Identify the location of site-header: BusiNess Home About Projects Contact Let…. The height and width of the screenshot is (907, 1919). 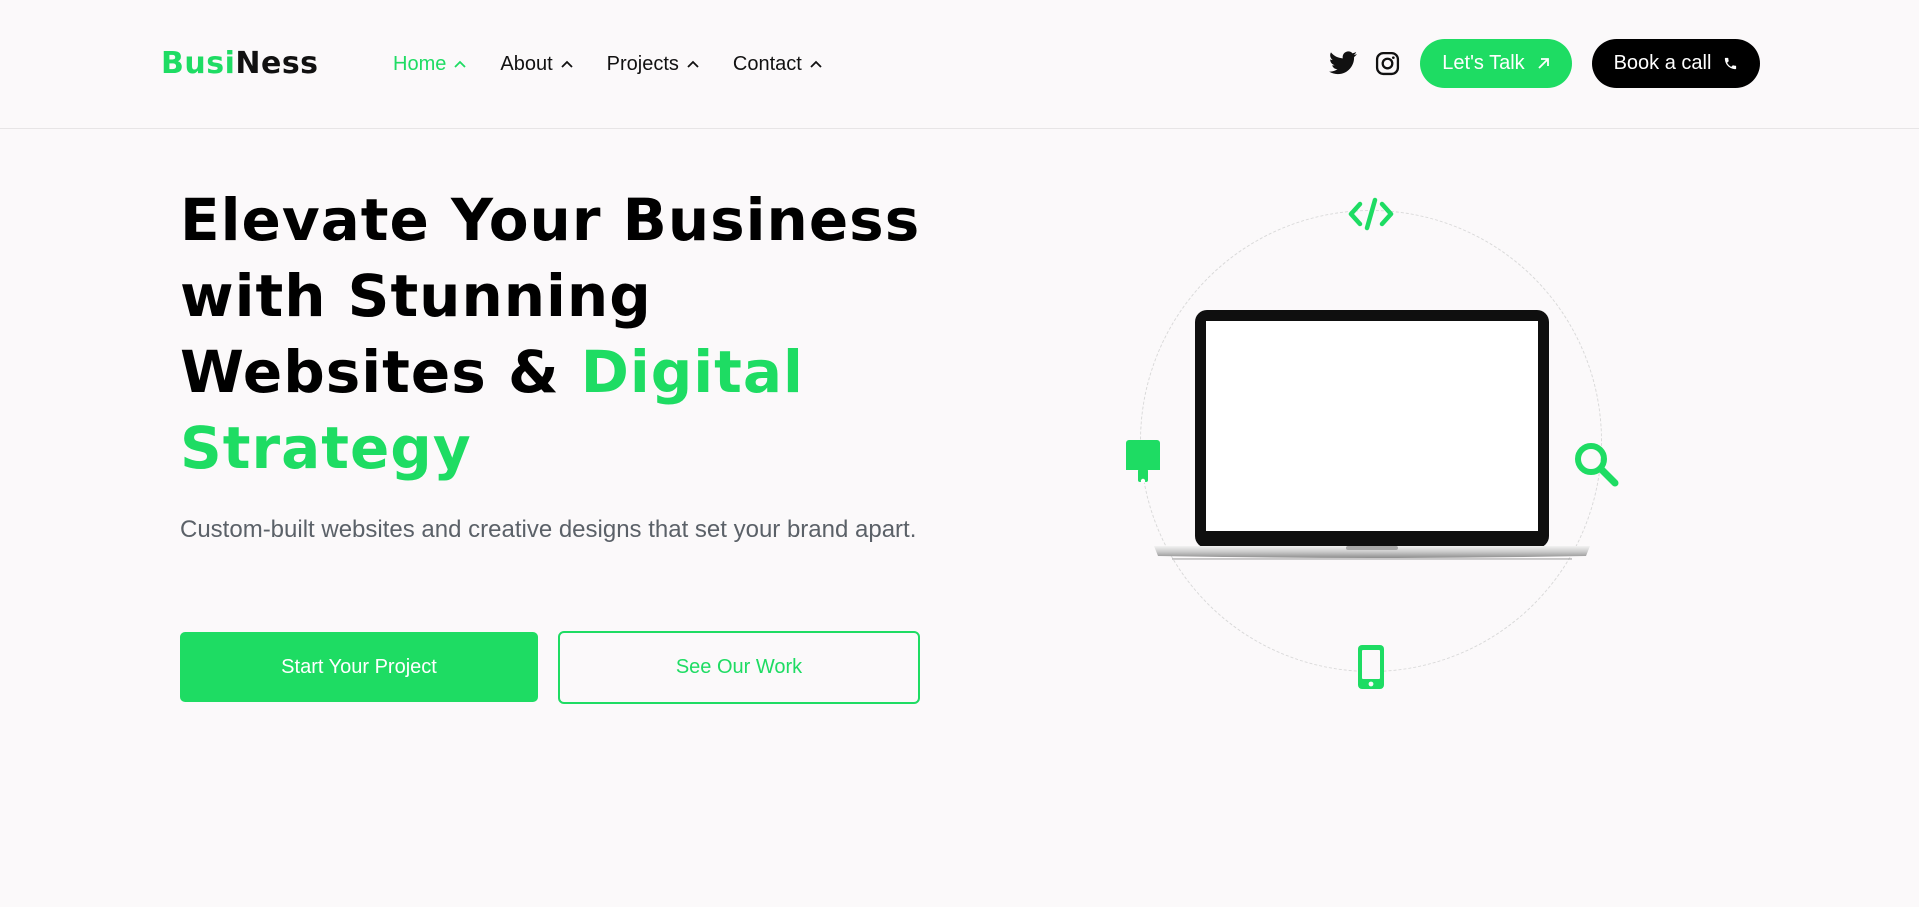
(959, 64).